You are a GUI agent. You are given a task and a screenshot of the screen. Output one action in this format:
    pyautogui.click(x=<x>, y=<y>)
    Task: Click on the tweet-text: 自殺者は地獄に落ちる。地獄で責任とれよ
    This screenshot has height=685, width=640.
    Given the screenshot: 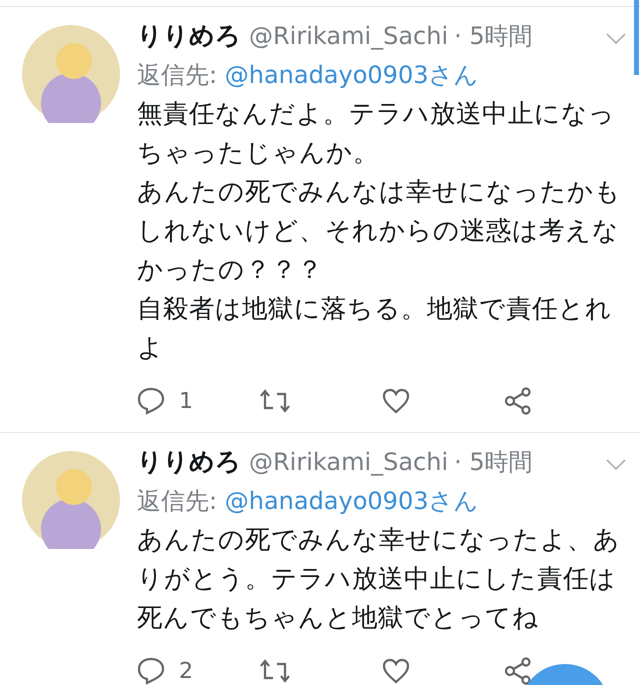 What is the action you would take?
    pyautogui.click(x=375, y=329)
    